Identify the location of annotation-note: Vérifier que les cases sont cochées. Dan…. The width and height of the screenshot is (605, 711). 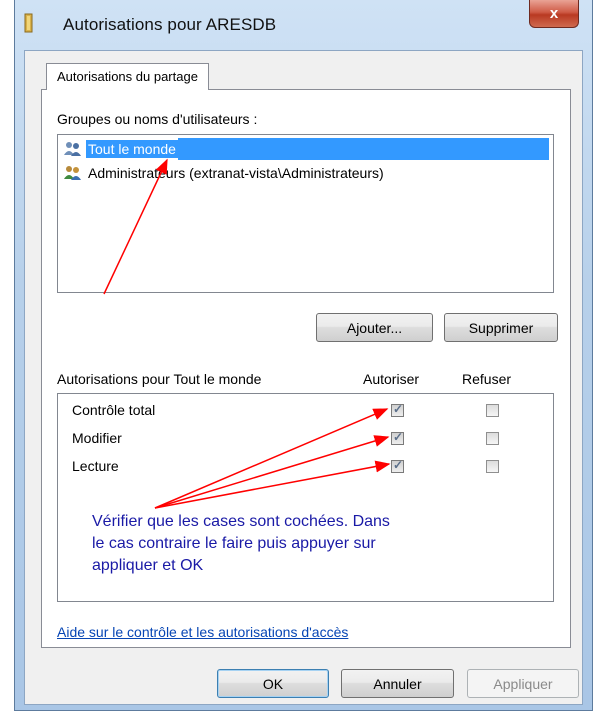
(241, 543).